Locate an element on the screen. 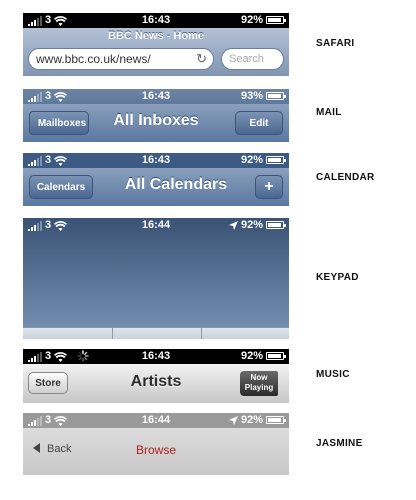  calendar-panel: 3 16:43 92% Calendars All Calendars + is located at coordinates (156, 179).